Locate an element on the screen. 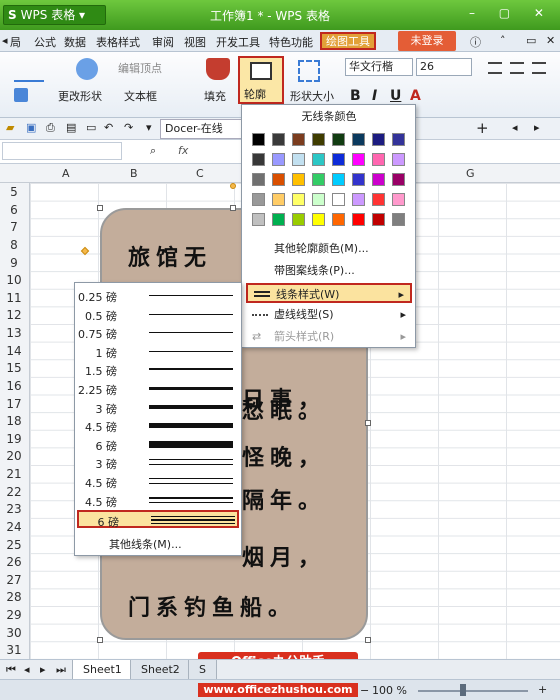  row-header: 15 is located at coordinates (14, 368).